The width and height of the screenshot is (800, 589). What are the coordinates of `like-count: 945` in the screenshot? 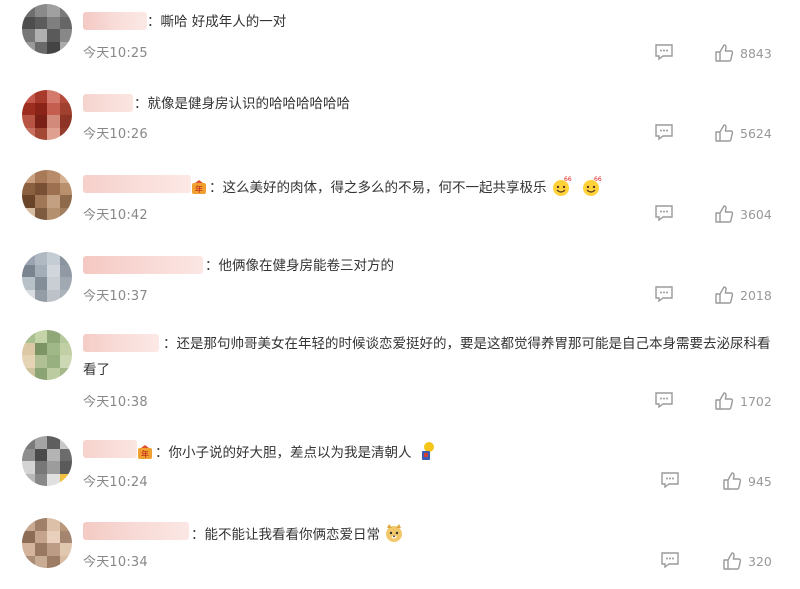 It's located at (760, 481).